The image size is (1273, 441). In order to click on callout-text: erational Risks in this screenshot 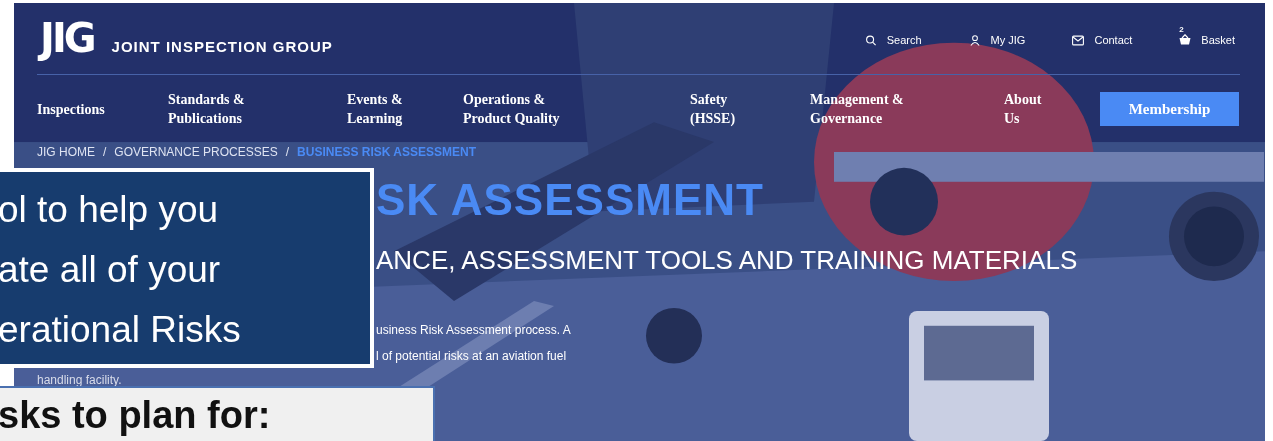, I will do `click(121, 330)`.